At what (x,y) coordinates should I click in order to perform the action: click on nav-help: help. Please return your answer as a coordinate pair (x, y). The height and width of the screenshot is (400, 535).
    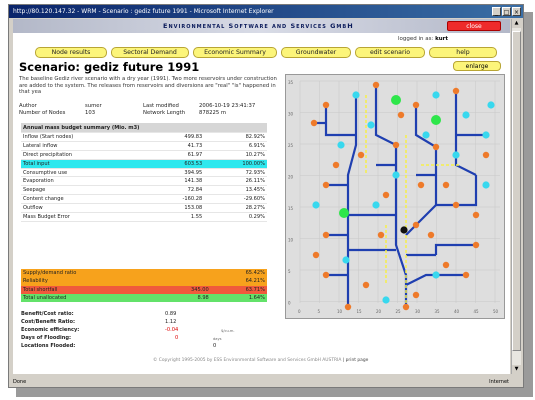
    Looking at the image, I should click on (463, 52).